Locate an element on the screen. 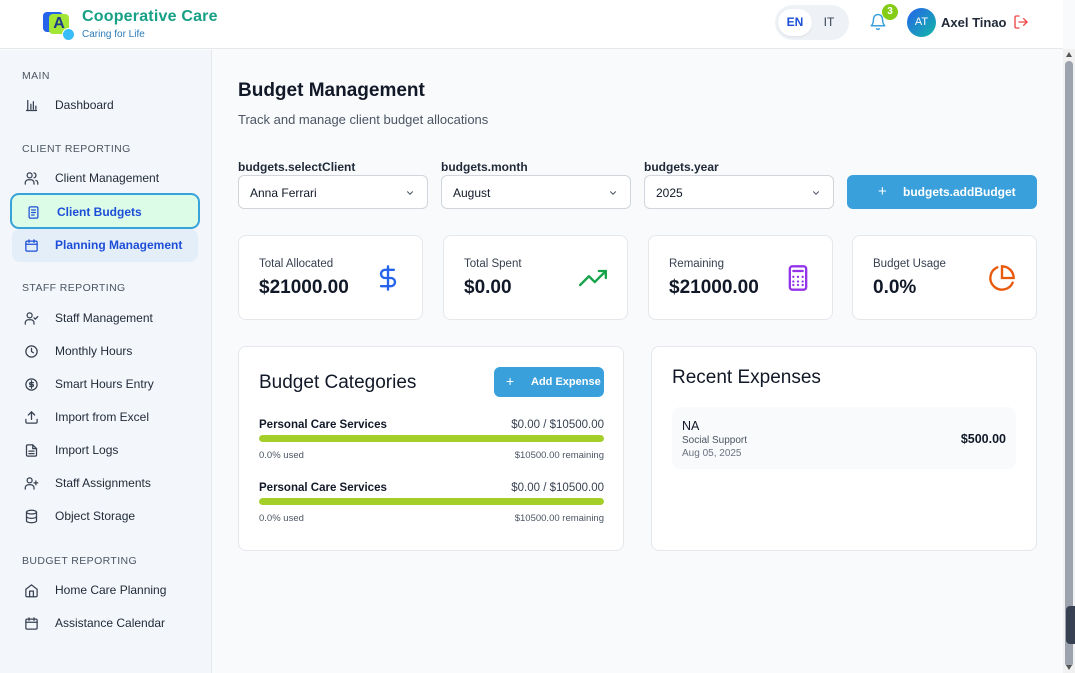 The height and width of the screenshot is (673, 1075). section-client-reporting: CLIENT REPORTING is located at coordinates (76, 149).